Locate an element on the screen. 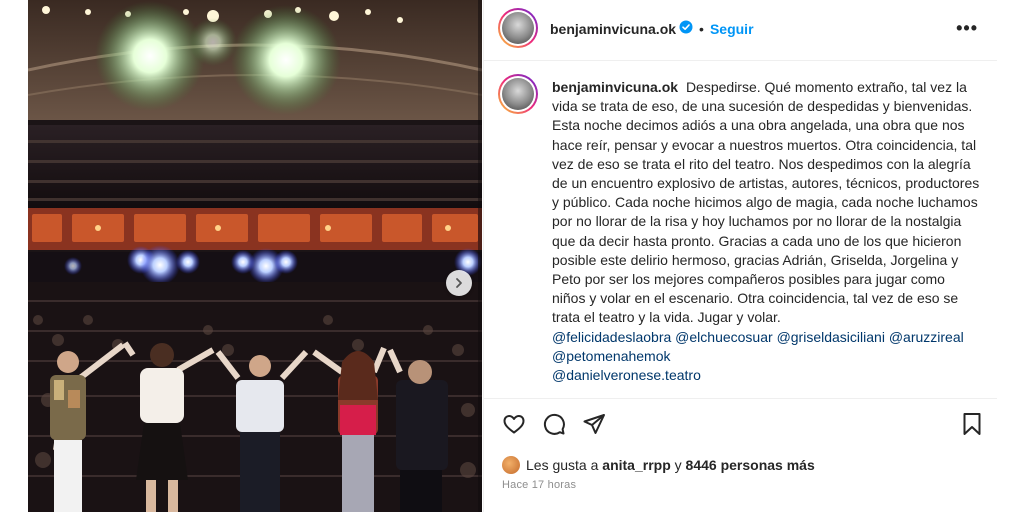  post-timestamp: Hace 17 horas is located at coordinates (539, 485).